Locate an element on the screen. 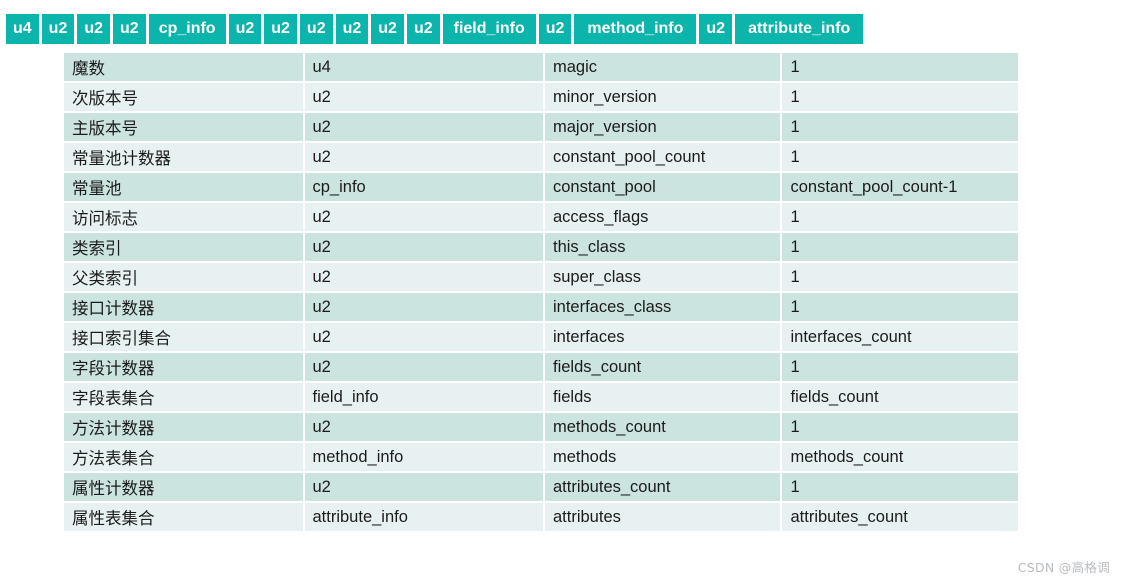 The image size is (1124, 584). cell-count: constant_pool_count-1 is located at coordinates (900, 187).